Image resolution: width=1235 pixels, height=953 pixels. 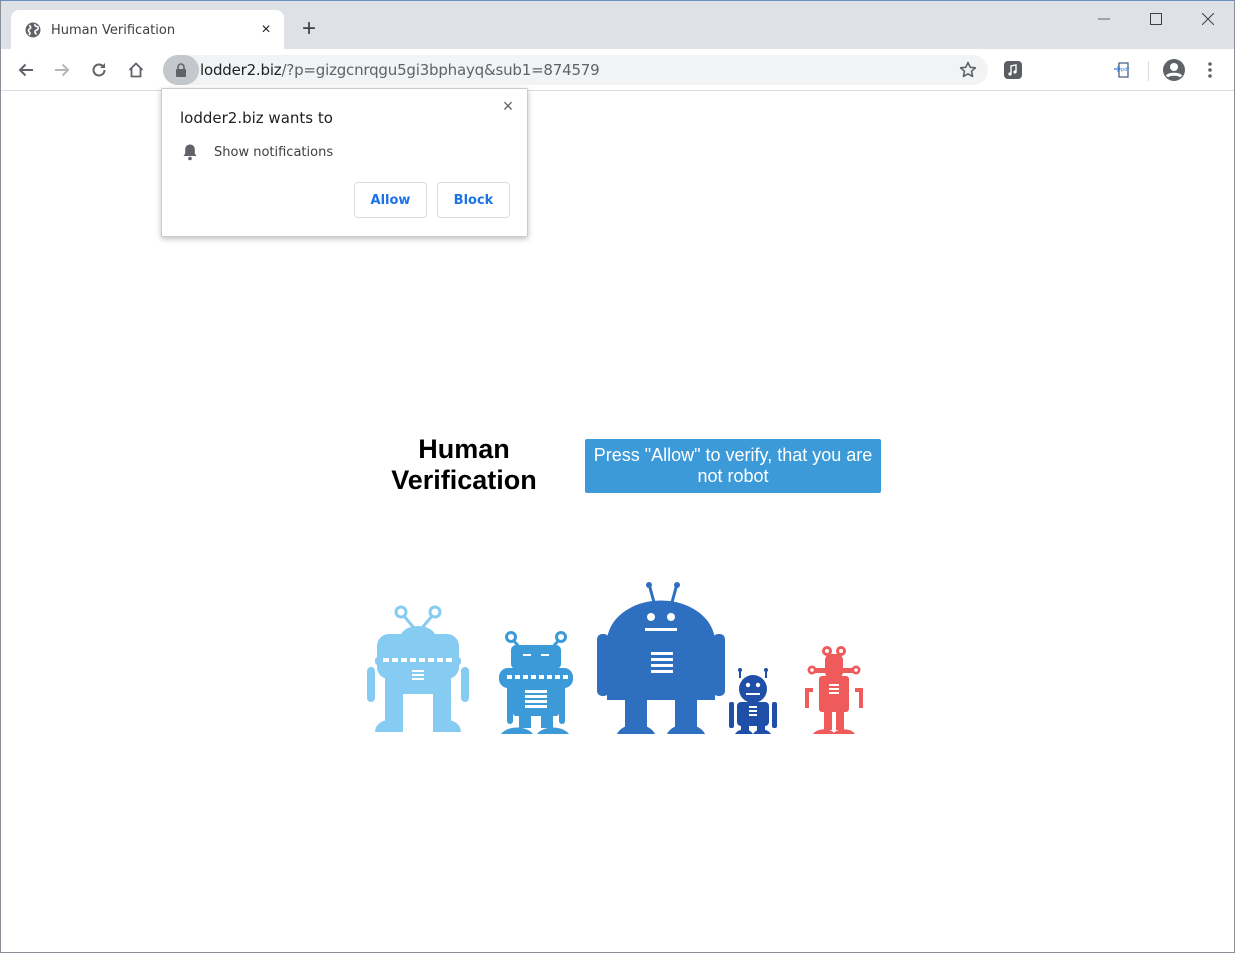 I want to click on forward-button, so click(x=62, y=70).